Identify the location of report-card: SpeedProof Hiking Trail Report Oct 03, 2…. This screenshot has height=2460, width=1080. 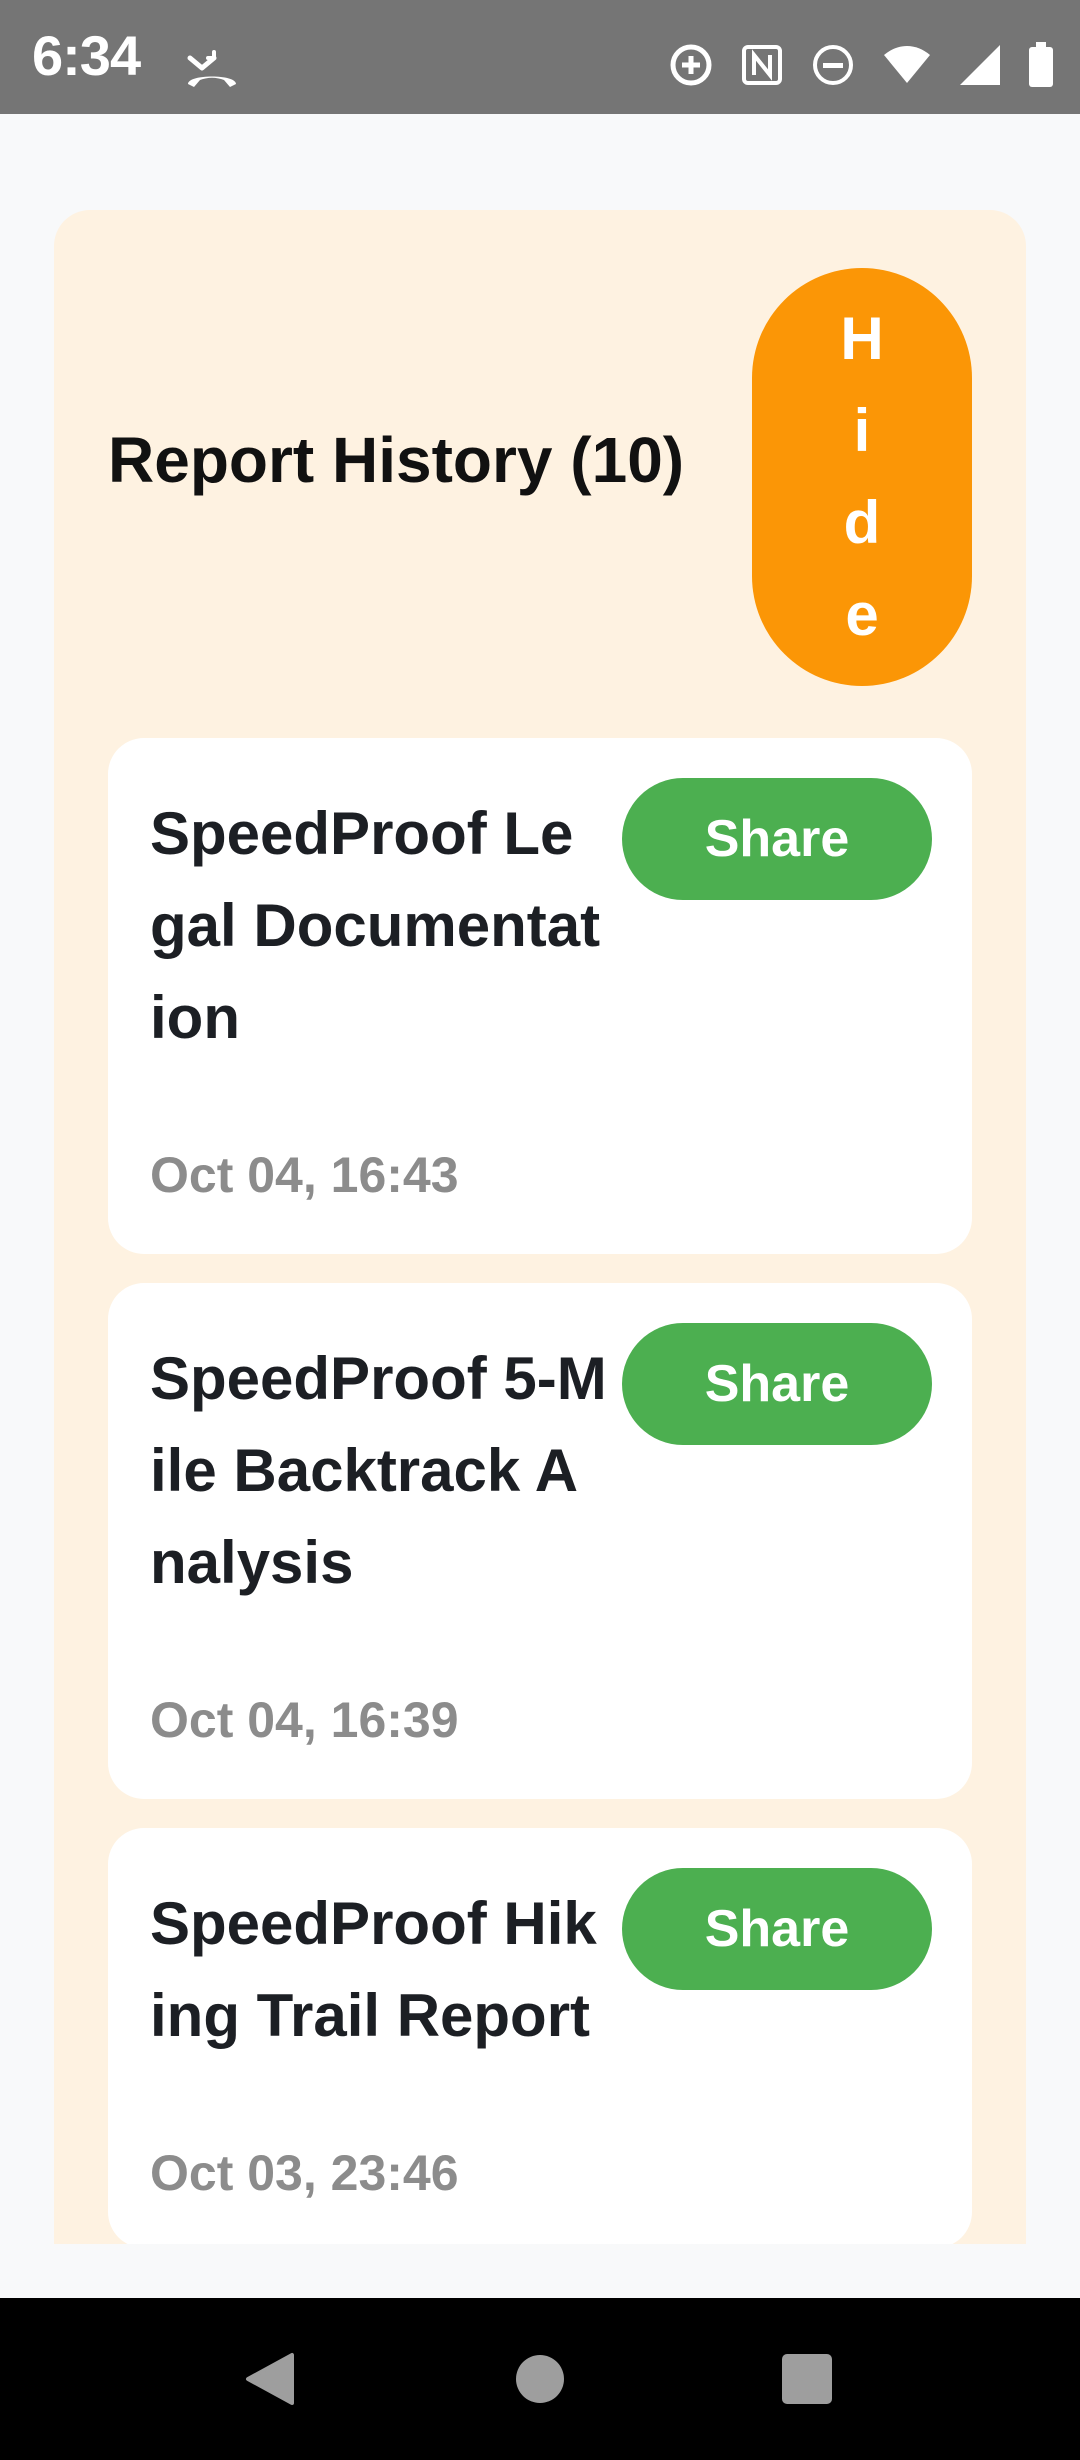
(540, 2036).